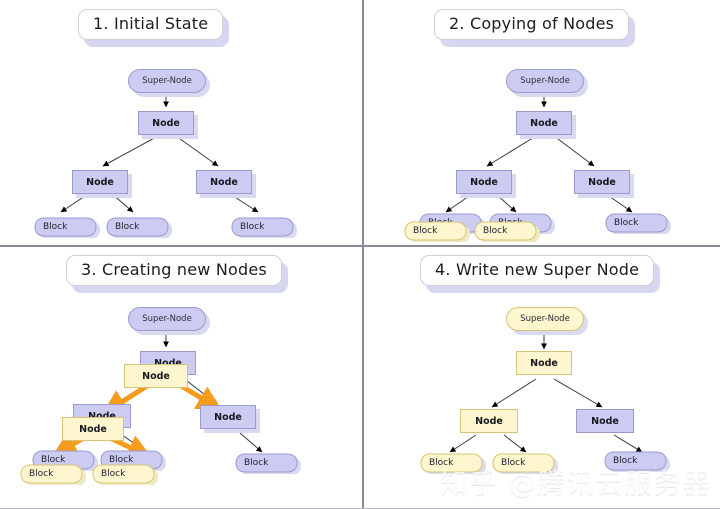 The width and height of the screenshot is (720, 509). Describe the element at coordinates (441, 463) in the screenshot. I see `panel-4-block-1-label: Block` at that location.